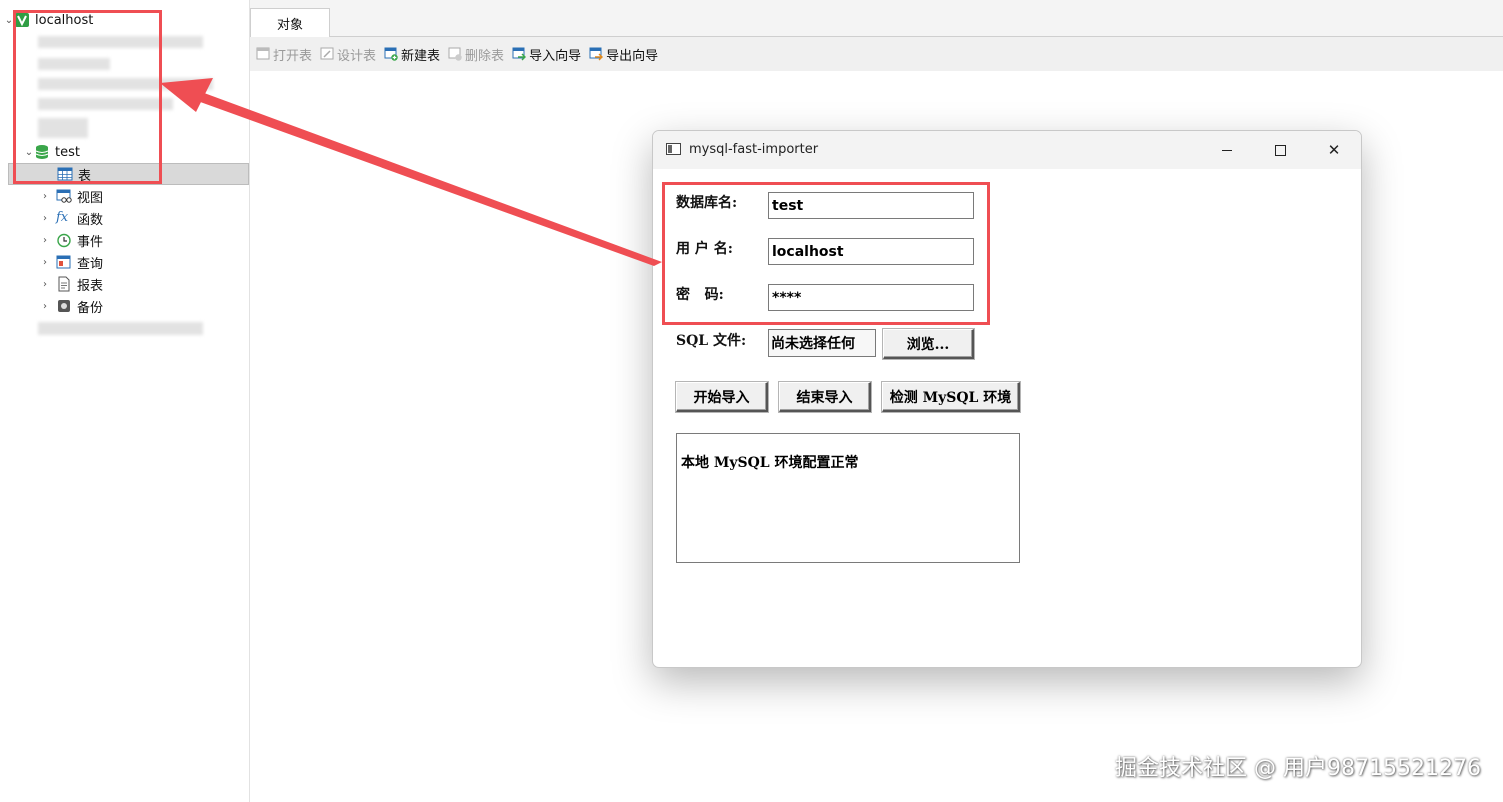 This screenshot has width=1503, height=802. What do you see at coordinates (164, 262) in the screenshot?
I see `tree-item-queries: › 查询` at bounding box center [164, 262].